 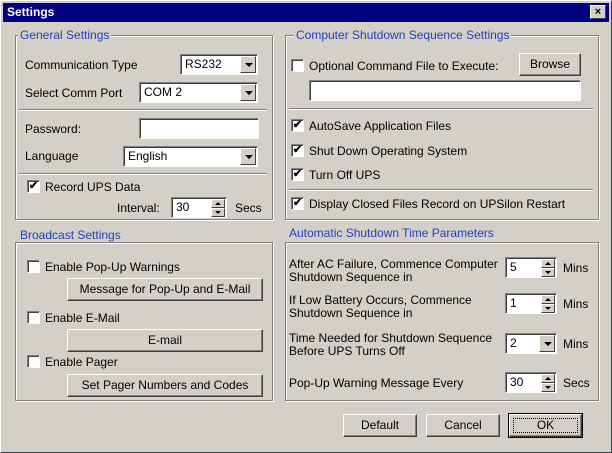 What do you see at coordinates (297, 65) in the screenshot?
I see `optional-command-checkbox` at bounding box center [297, 65].